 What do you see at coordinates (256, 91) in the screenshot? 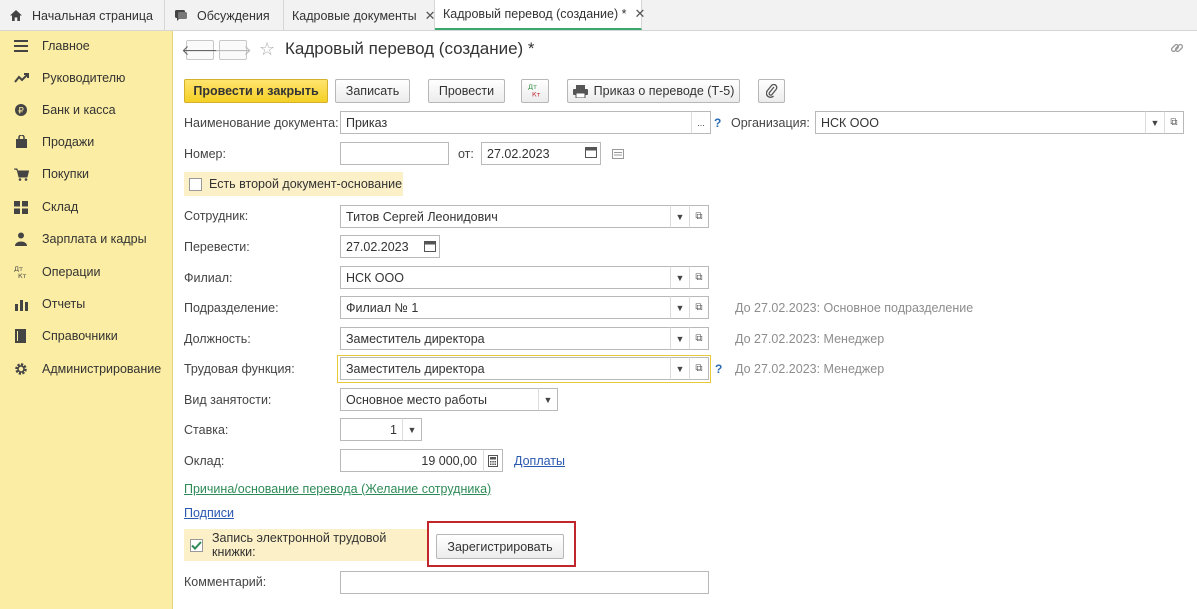
I see `post-and-close-button: Провести и закрыть` at bounding box center [256, 91].